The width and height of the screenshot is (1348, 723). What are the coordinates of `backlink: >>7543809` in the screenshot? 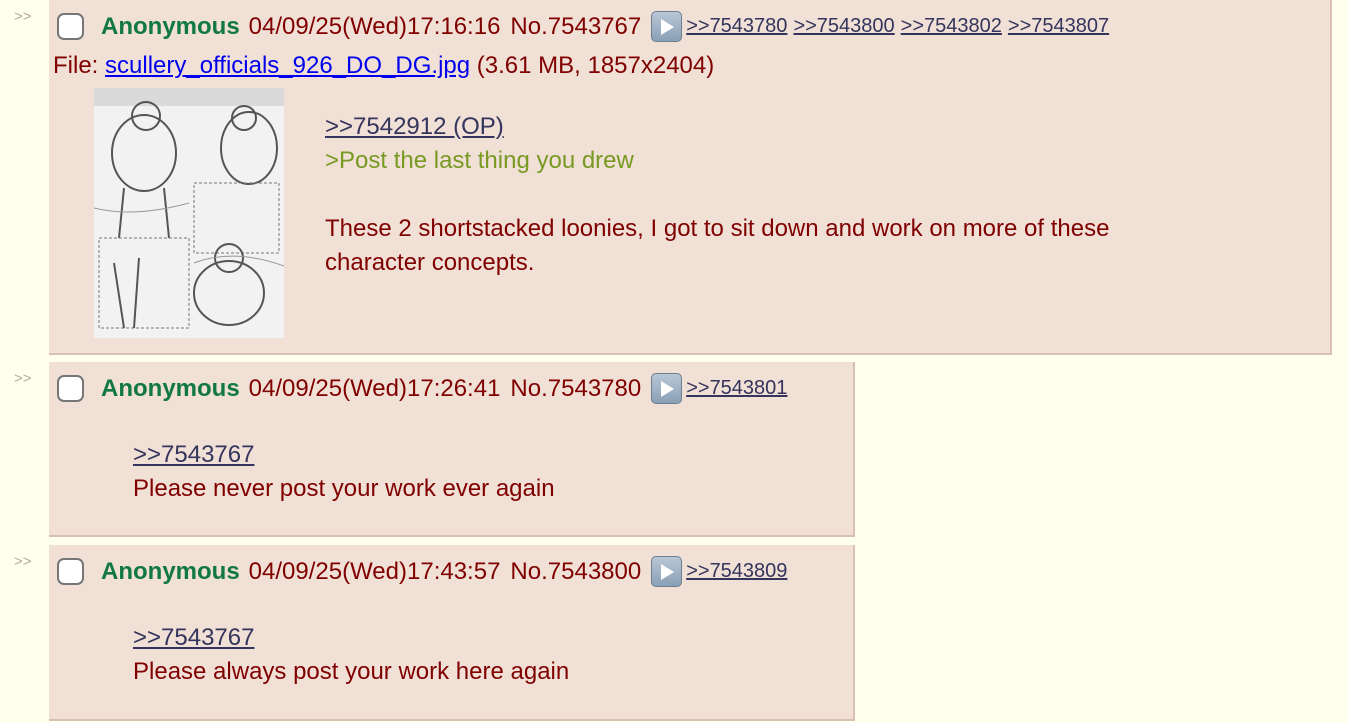 It's located at (736, 571).